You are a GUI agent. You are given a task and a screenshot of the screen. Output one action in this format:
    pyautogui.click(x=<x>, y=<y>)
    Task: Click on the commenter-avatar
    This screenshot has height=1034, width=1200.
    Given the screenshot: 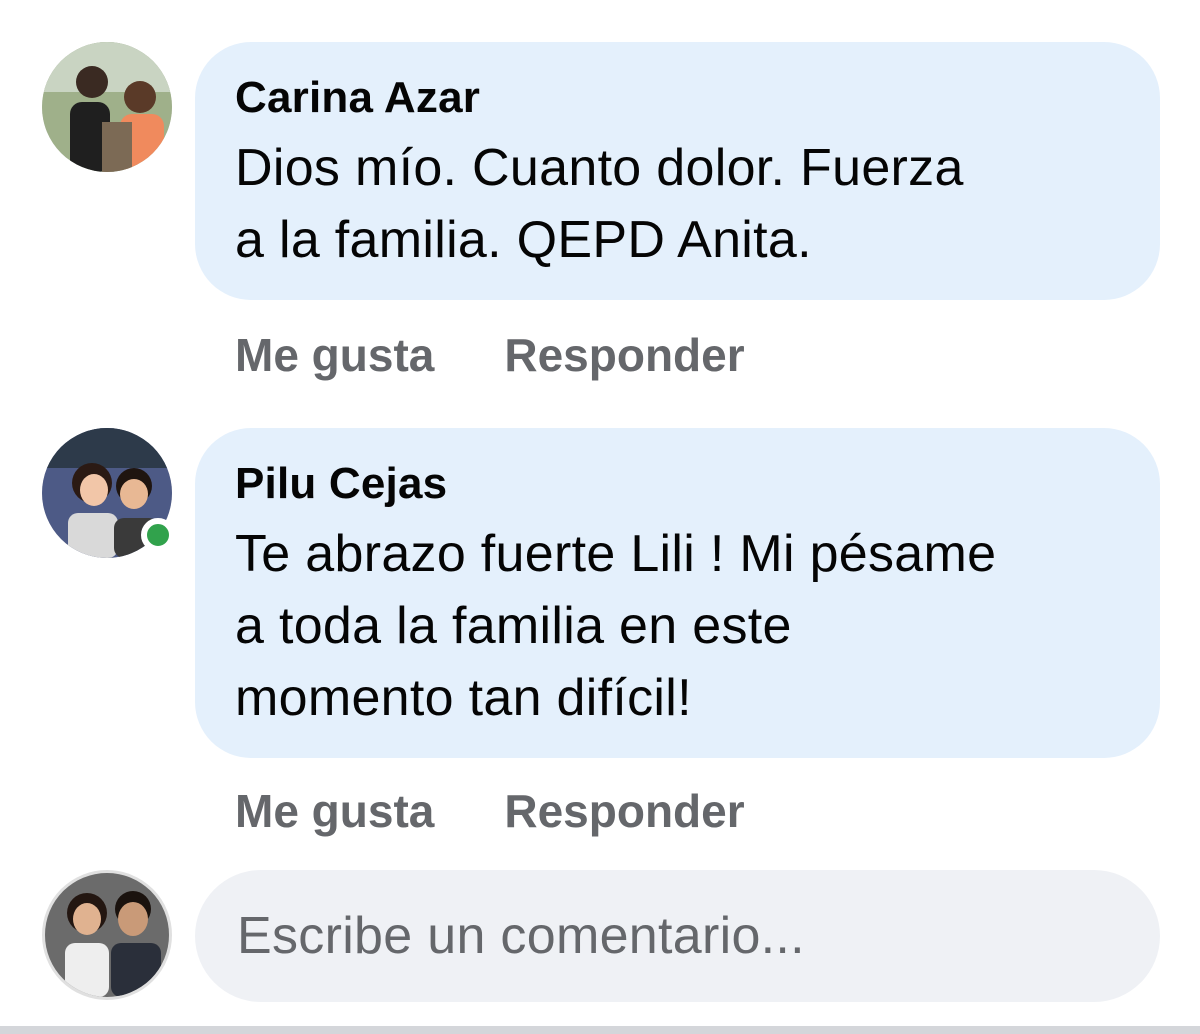 What is the action you would take?
    pyautogui.click(x=107, y=107)
    